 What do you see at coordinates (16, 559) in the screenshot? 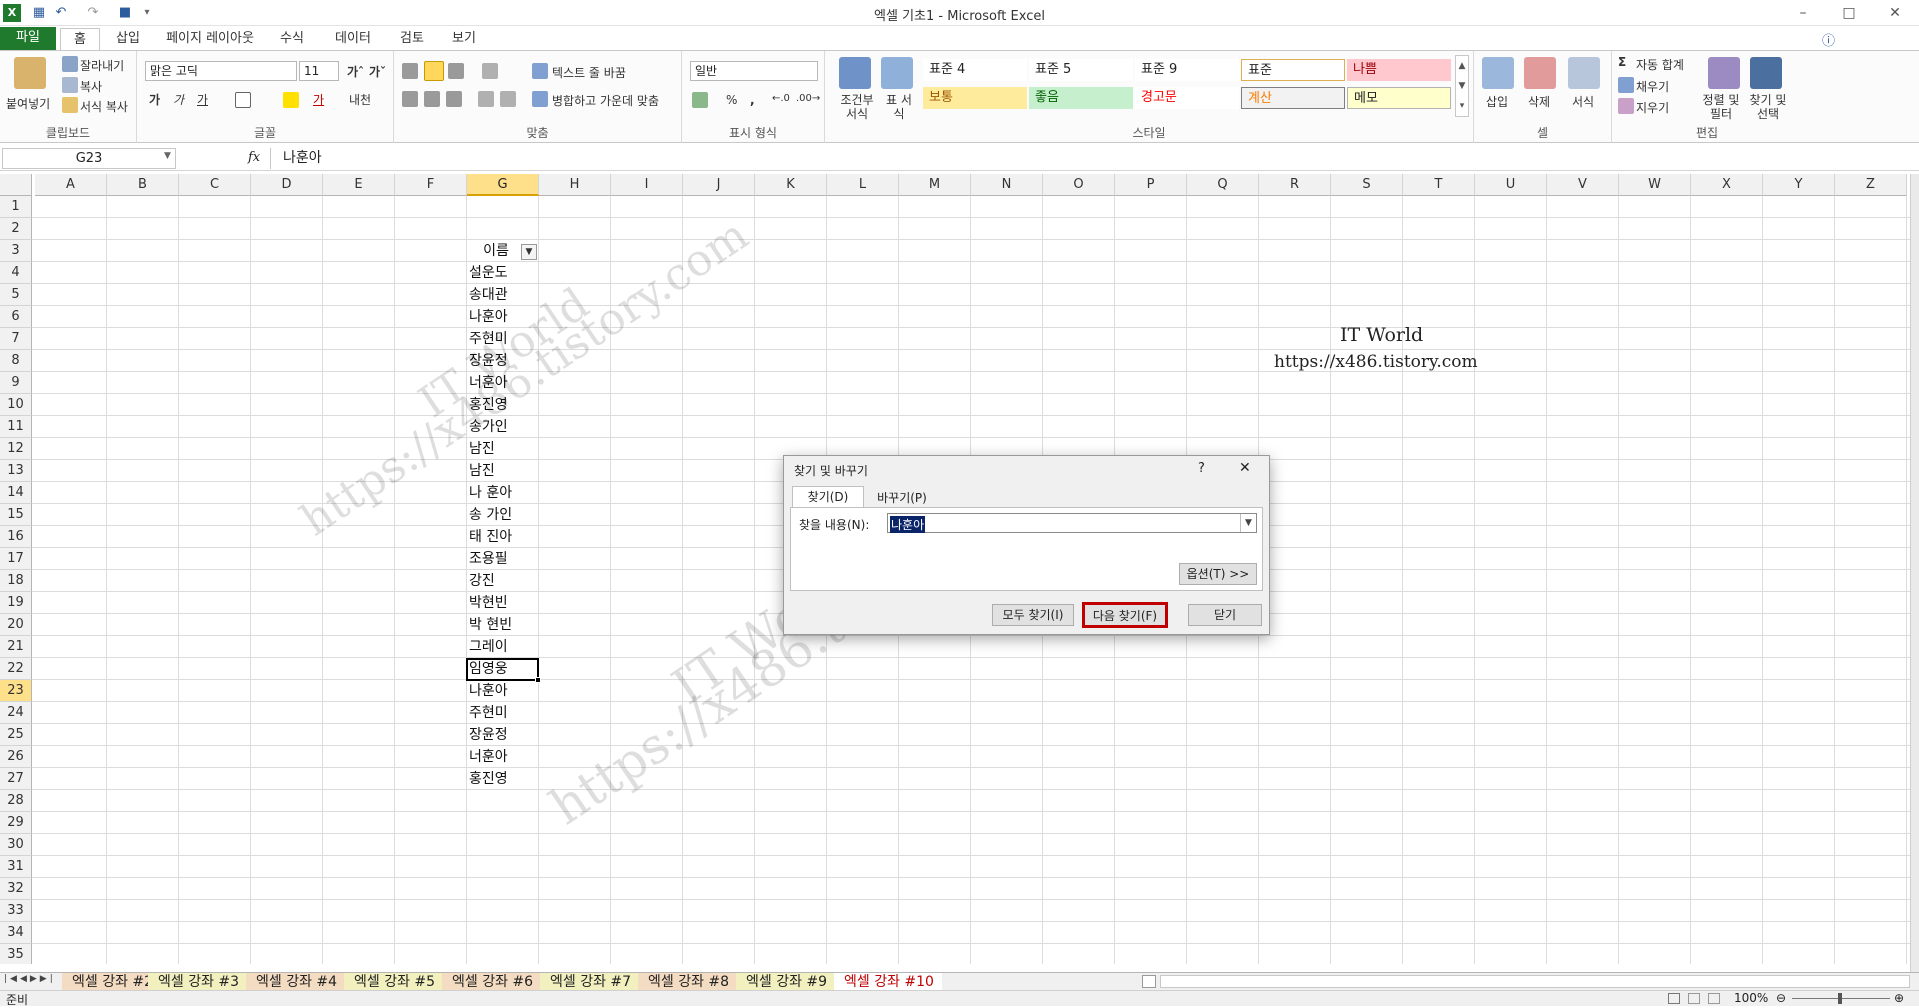
I see `row-header-17: 17` at bounding box center [16, 559].